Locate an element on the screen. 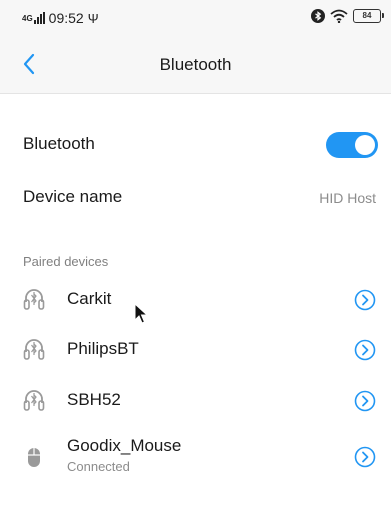 This screenshot has width=391, height=506. device-name: PhilipsBT is located at coordinates (103, 348).